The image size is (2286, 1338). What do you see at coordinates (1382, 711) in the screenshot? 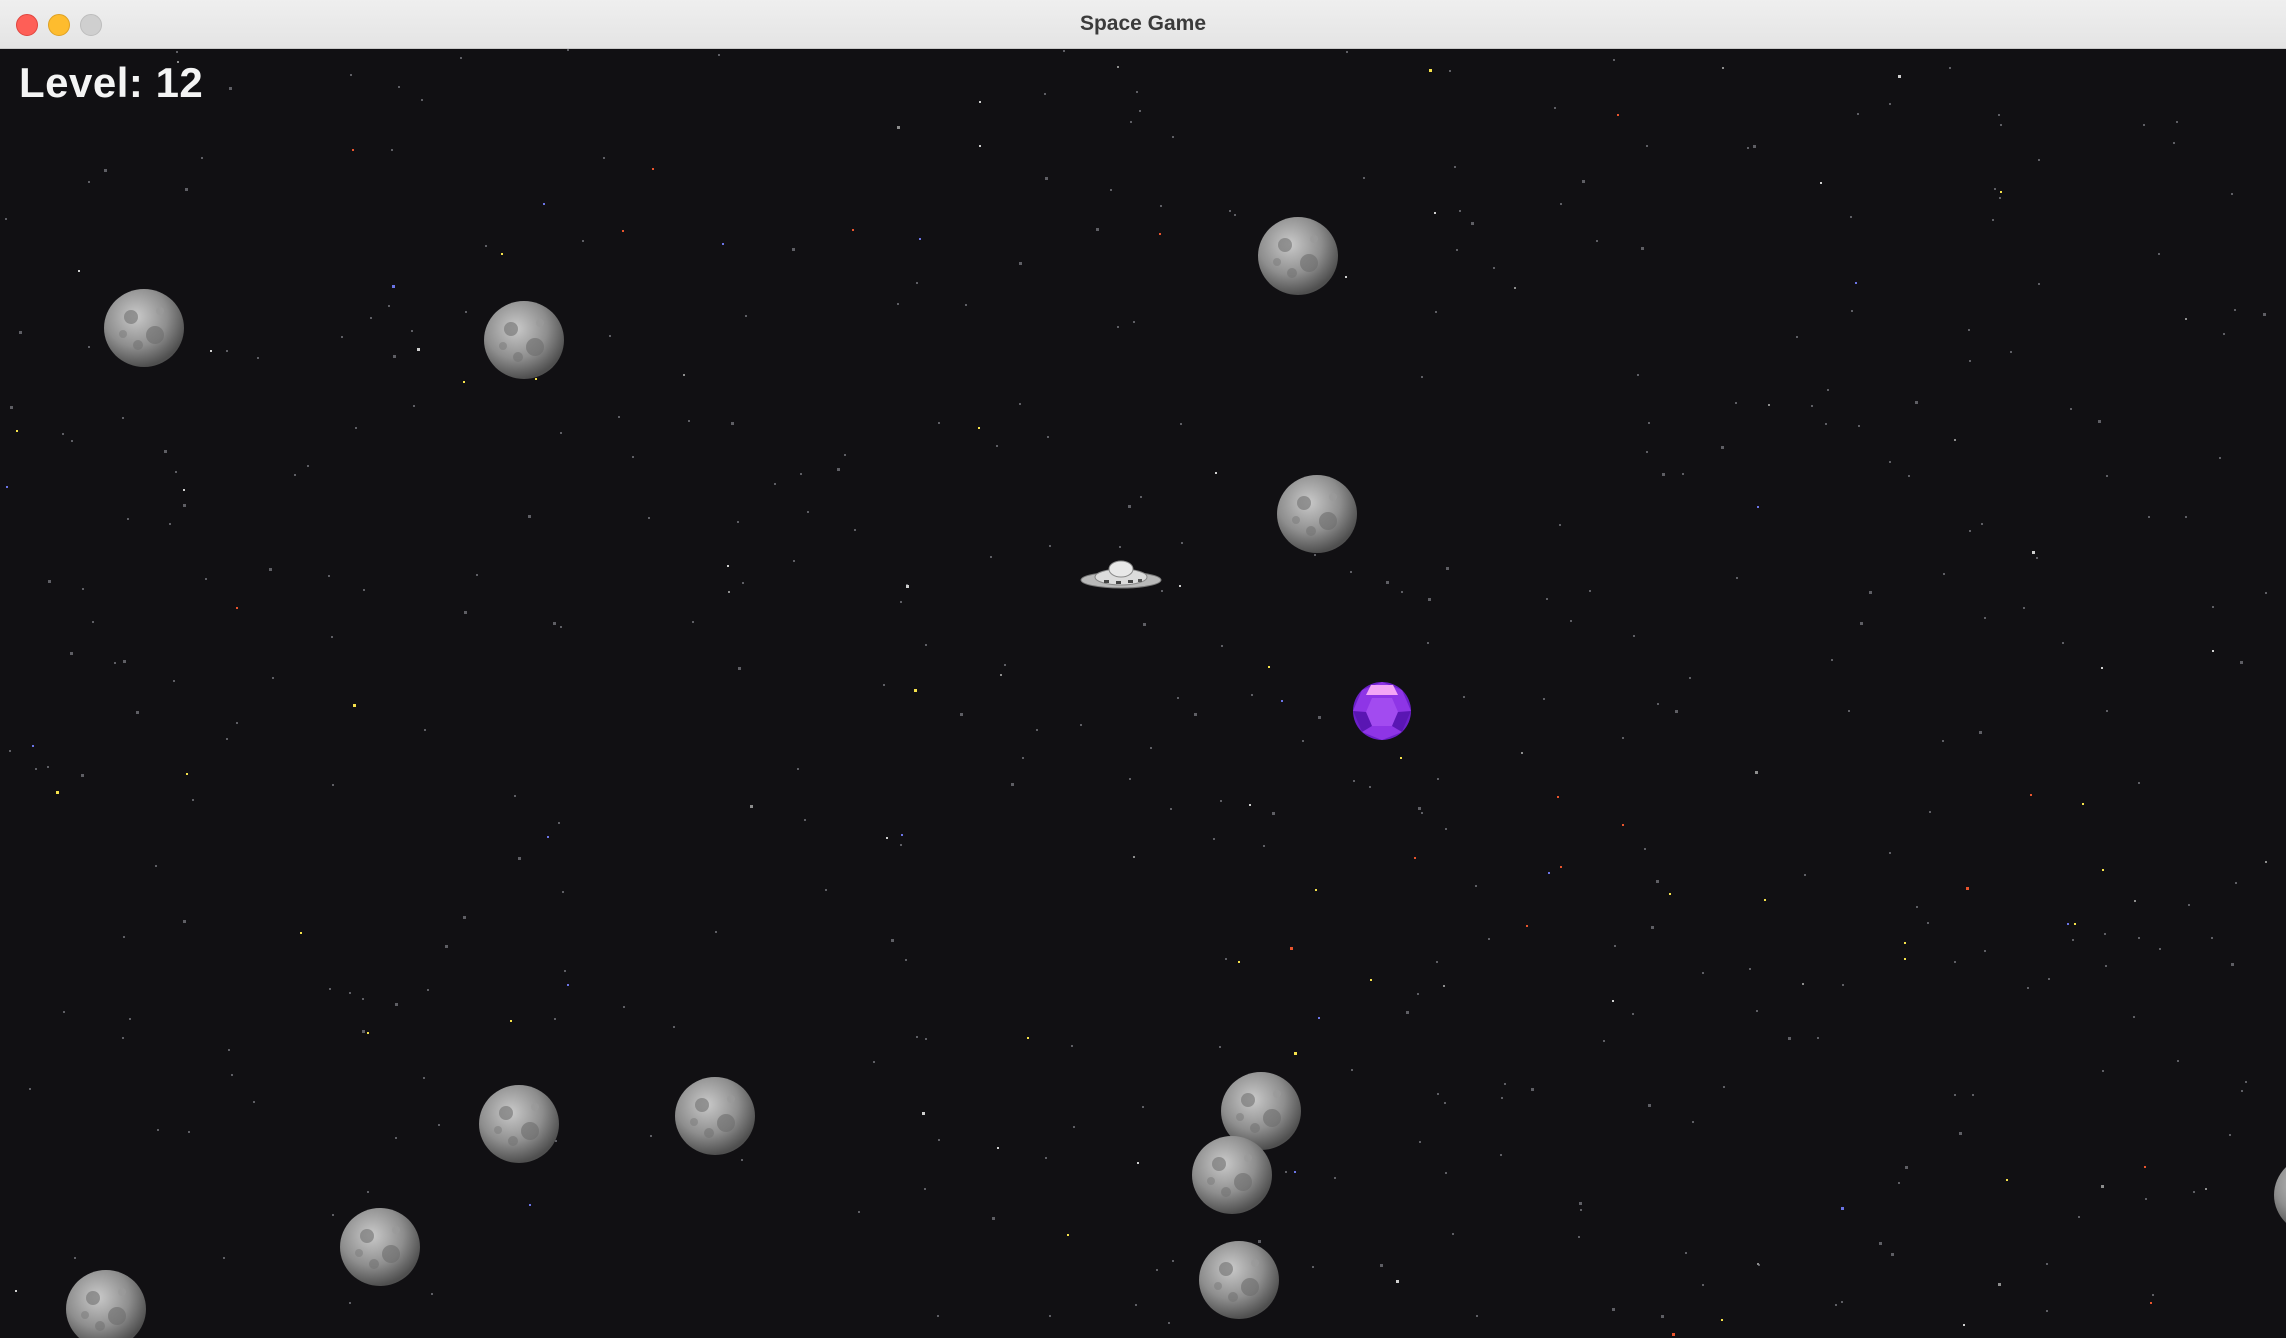
I see `purple-gem-icon` at bounding box center [1382, 711].